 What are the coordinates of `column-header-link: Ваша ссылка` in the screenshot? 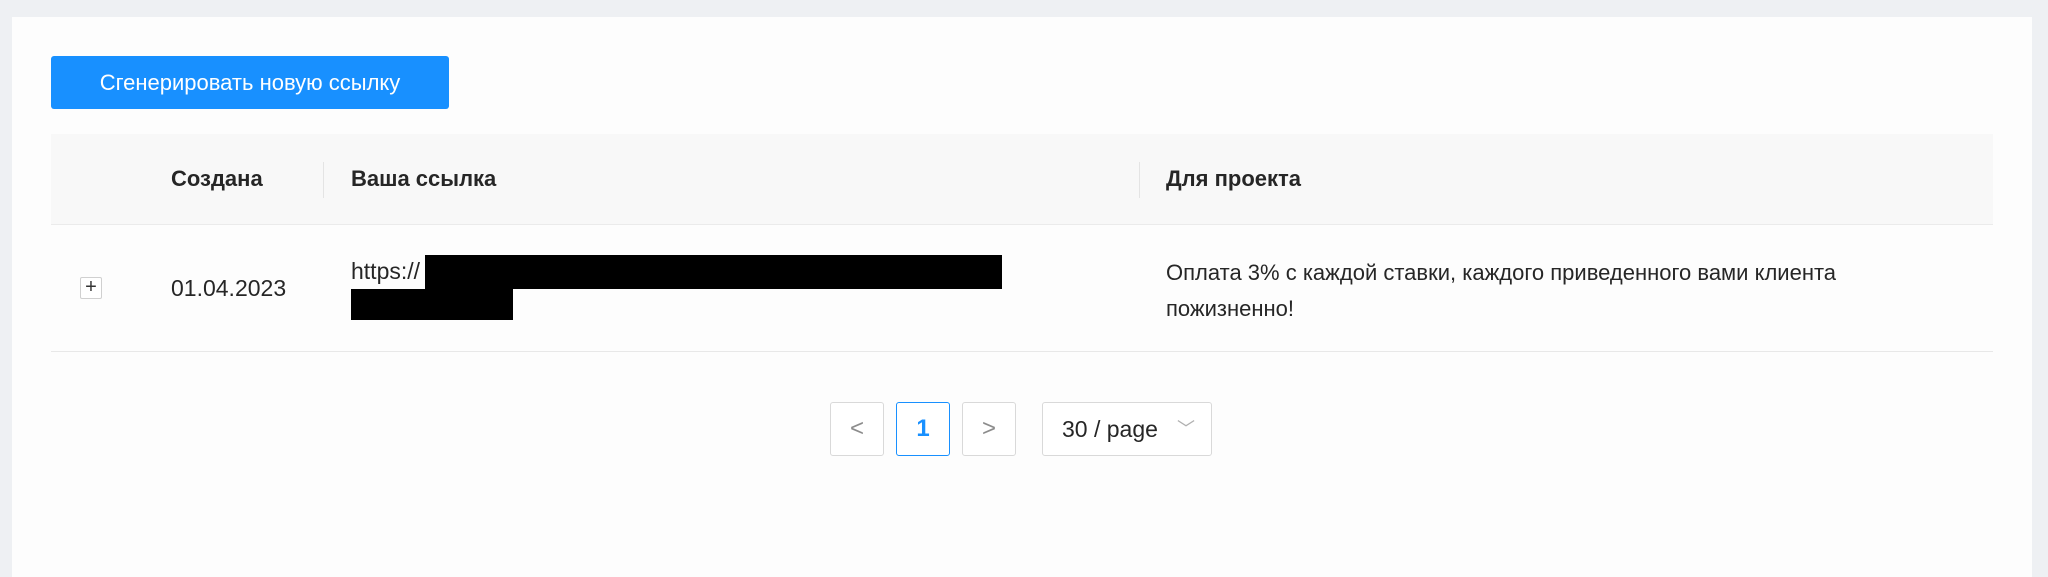 It's located at (424, 178).